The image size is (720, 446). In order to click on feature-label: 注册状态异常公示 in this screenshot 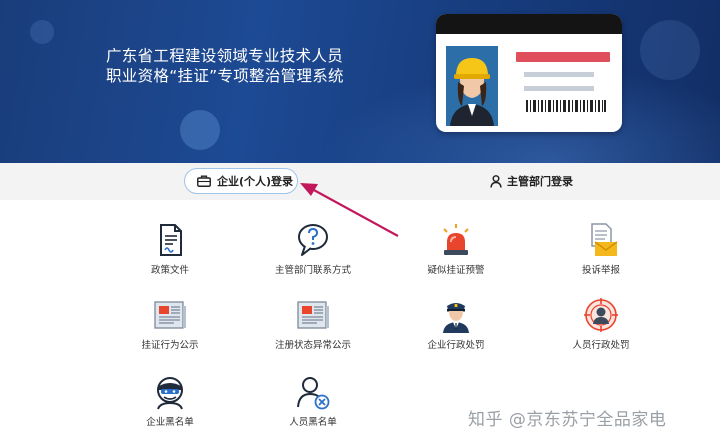, I will do `click(312, 345)`.